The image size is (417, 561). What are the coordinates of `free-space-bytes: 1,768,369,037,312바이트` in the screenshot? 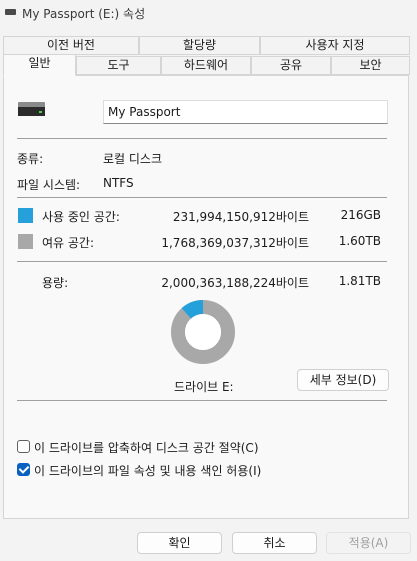 It's located at (235, 243).